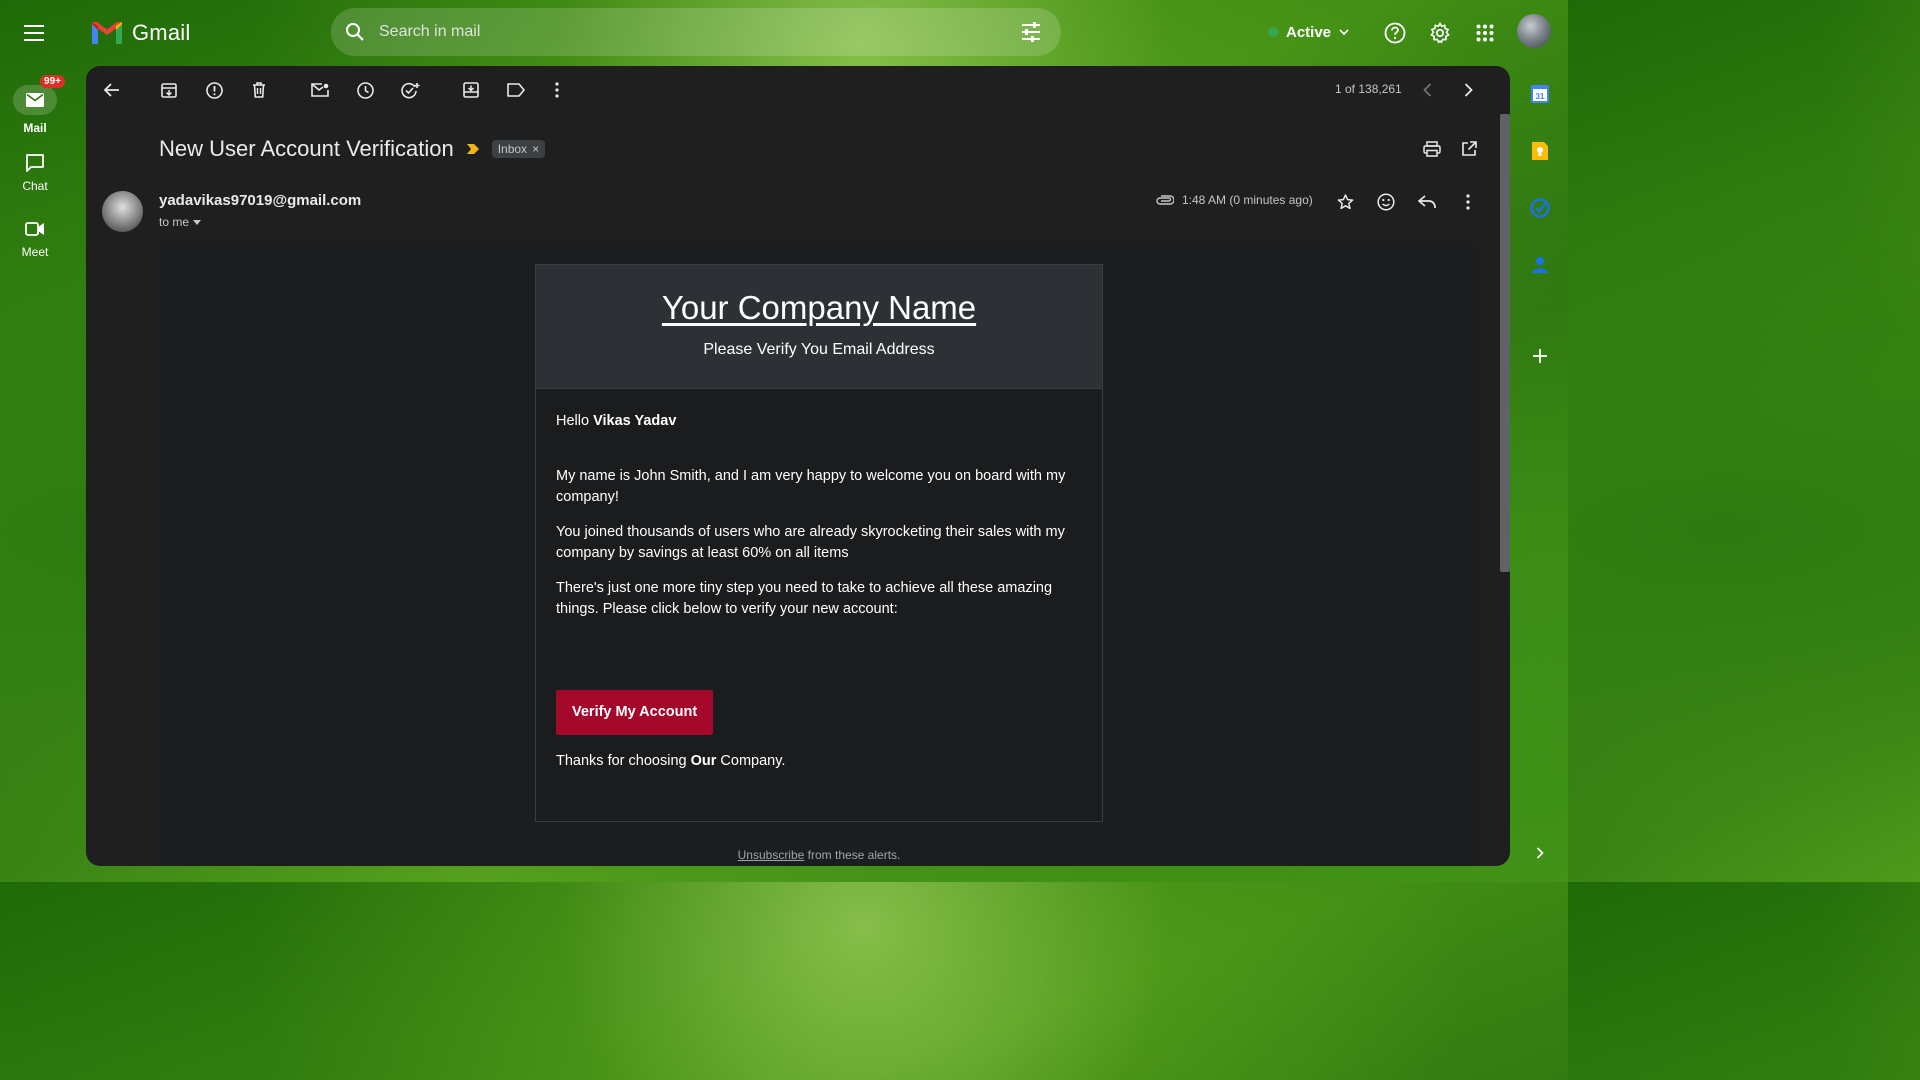 The width and height of the screenshot is (1920, 1080). I want to click on hide-side-panel-button, so click(1540, 853).